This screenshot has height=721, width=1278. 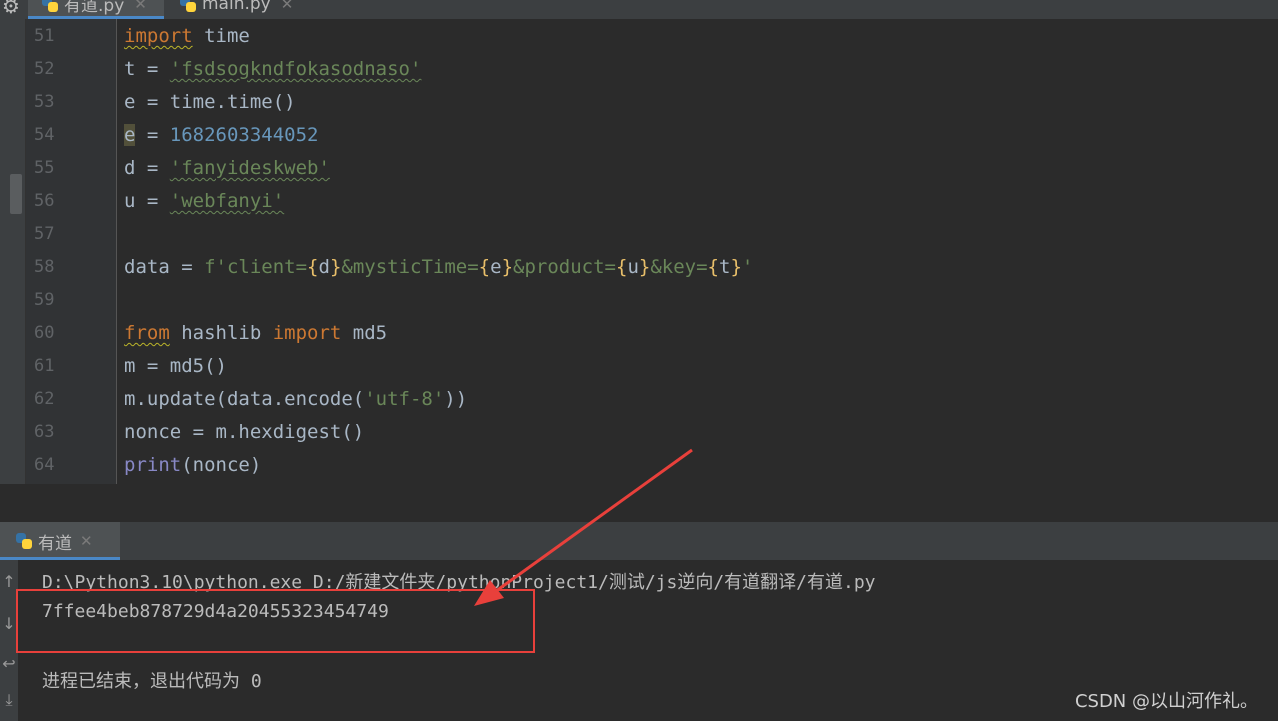 What do you see at coordinates (255, 333) in the screenshot?
I see `code-line-60: from hashlib import md5` at bounding box center [255, 333].